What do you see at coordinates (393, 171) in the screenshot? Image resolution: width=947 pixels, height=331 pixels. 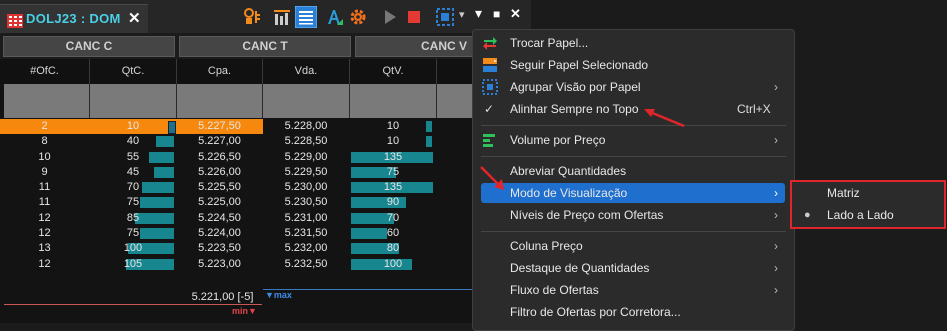 I see `cell-qtv: 75` at bounding box center [393, 171].